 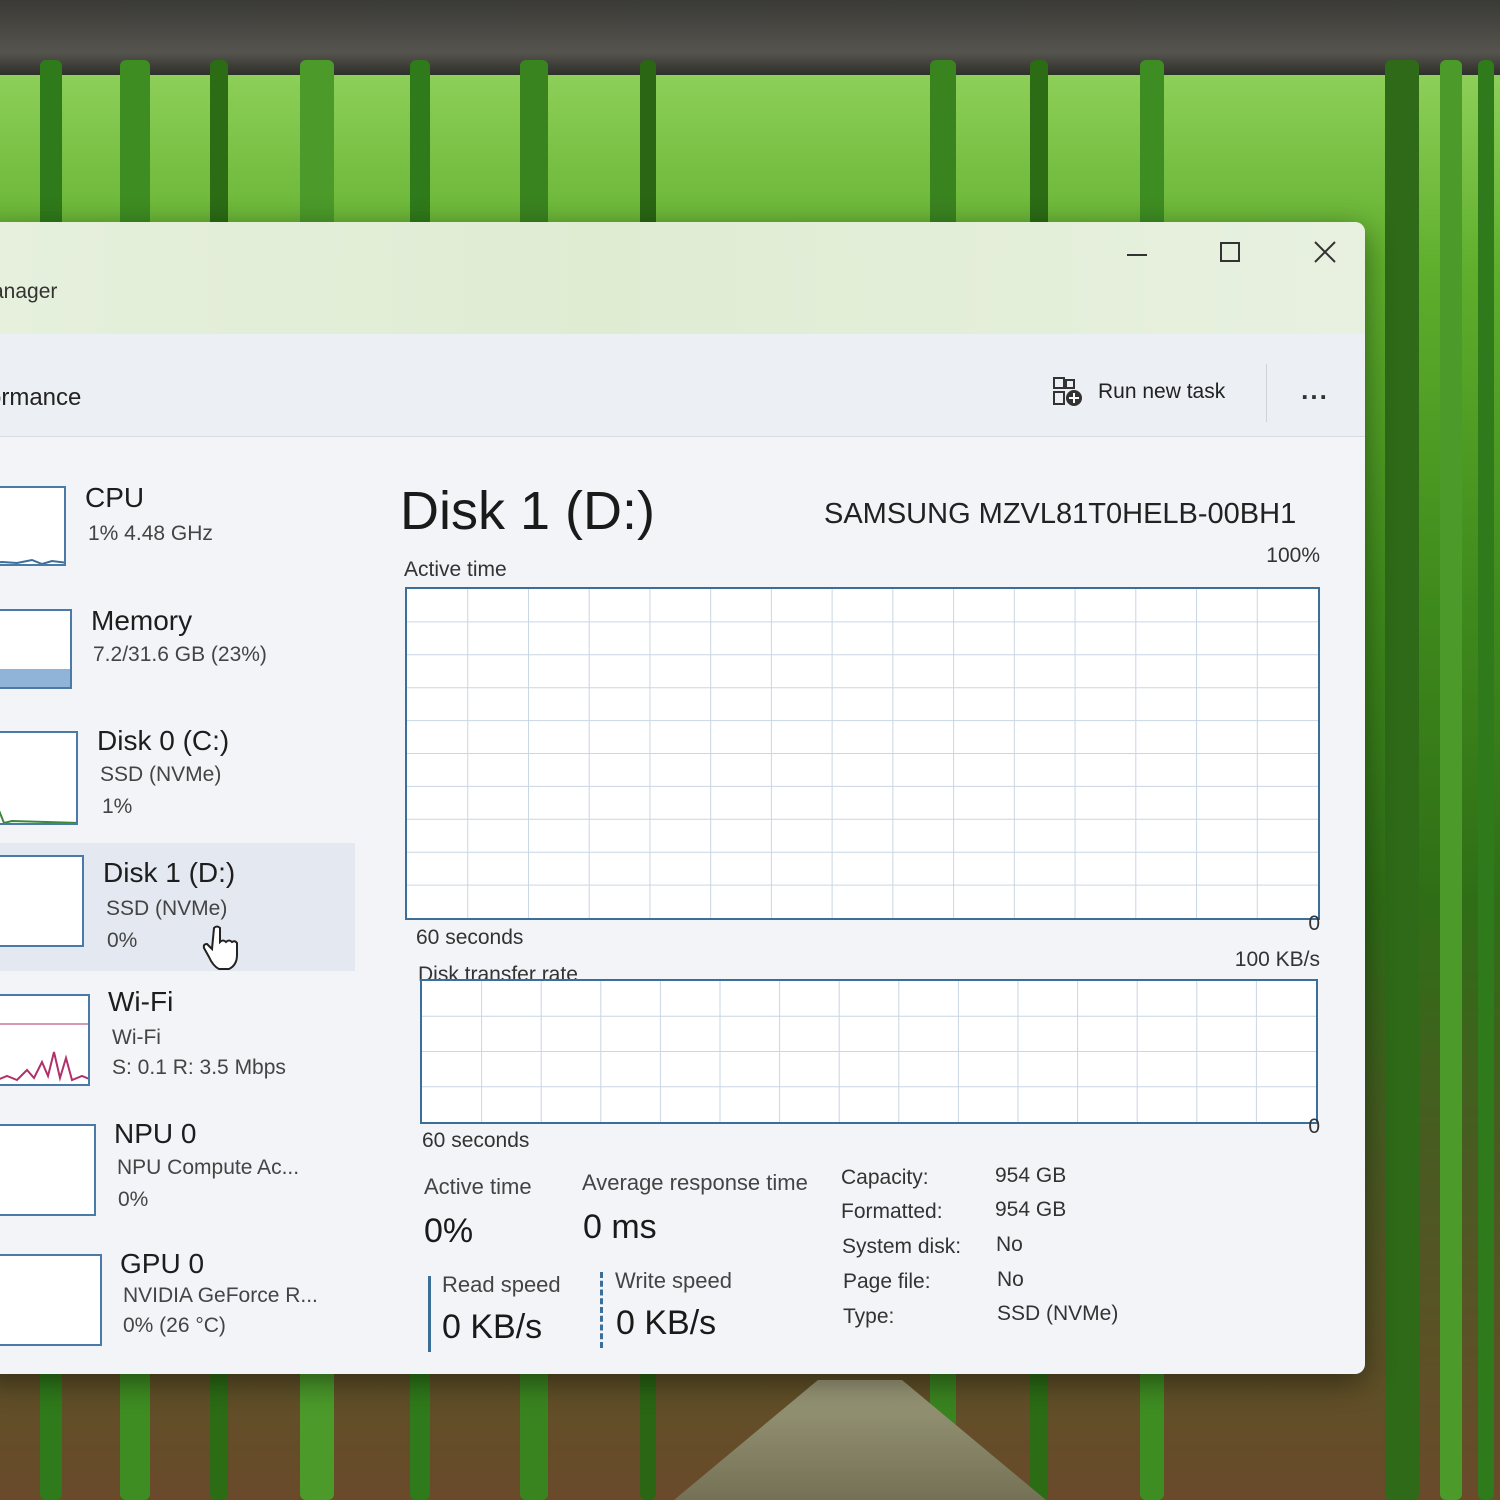 I want to click on sidebar-item-wifi: Wi-Fi Wi-Fi S: 0.1 R: 3.5 Mbps, so click(x=177, y=1041).